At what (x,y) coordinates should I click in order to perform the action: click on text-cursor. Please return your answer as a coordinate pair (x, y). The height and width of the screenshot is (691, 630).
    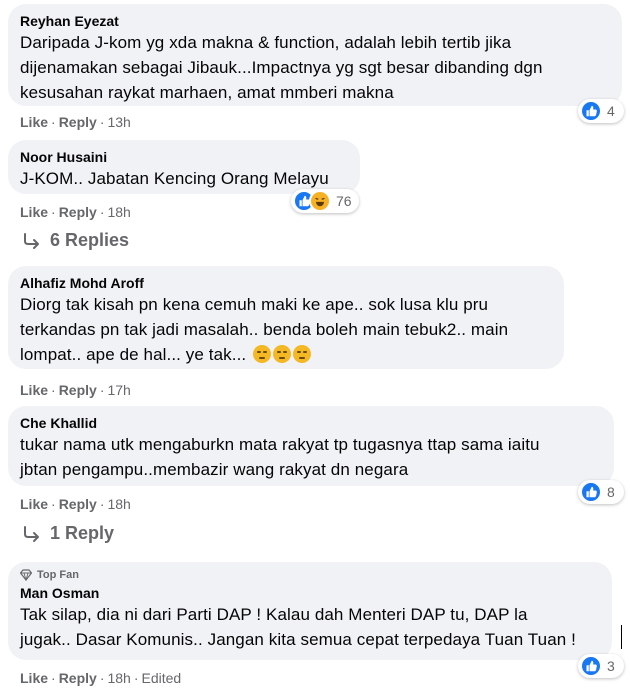
    Looking at the image, I should click on (621, 637).